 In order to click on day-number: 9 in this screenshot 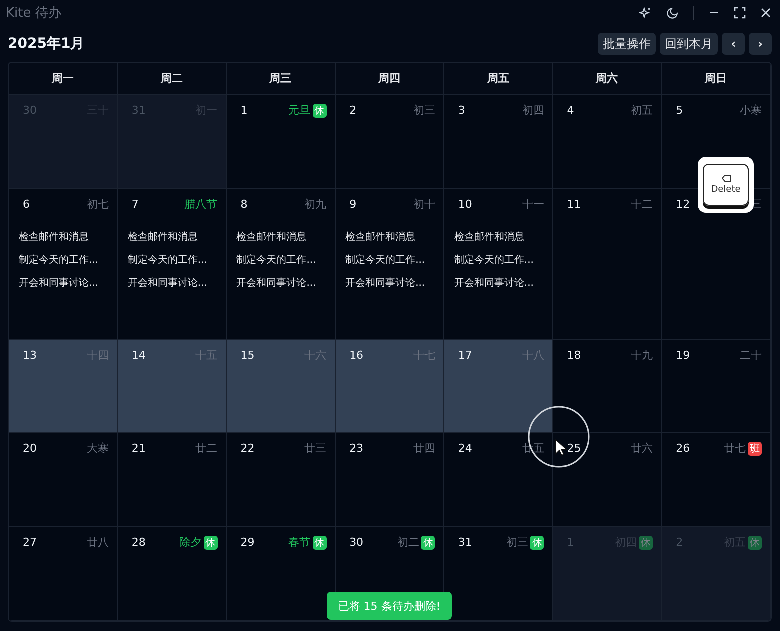, I will do `click(354, 204)`.